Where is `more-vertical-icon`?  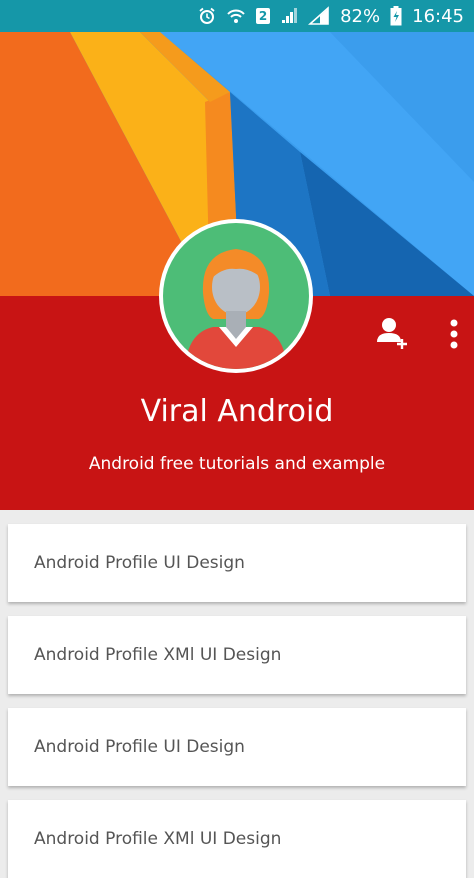 more-vertical-icon is located at coordinates (454, 336).